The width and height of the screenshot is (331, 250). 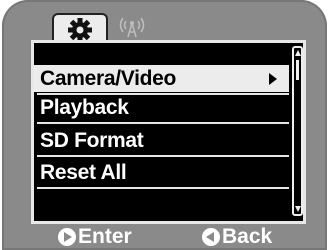 I want to click on menu-item-camera-video: Camera/Video, so click(x=161, y=78).